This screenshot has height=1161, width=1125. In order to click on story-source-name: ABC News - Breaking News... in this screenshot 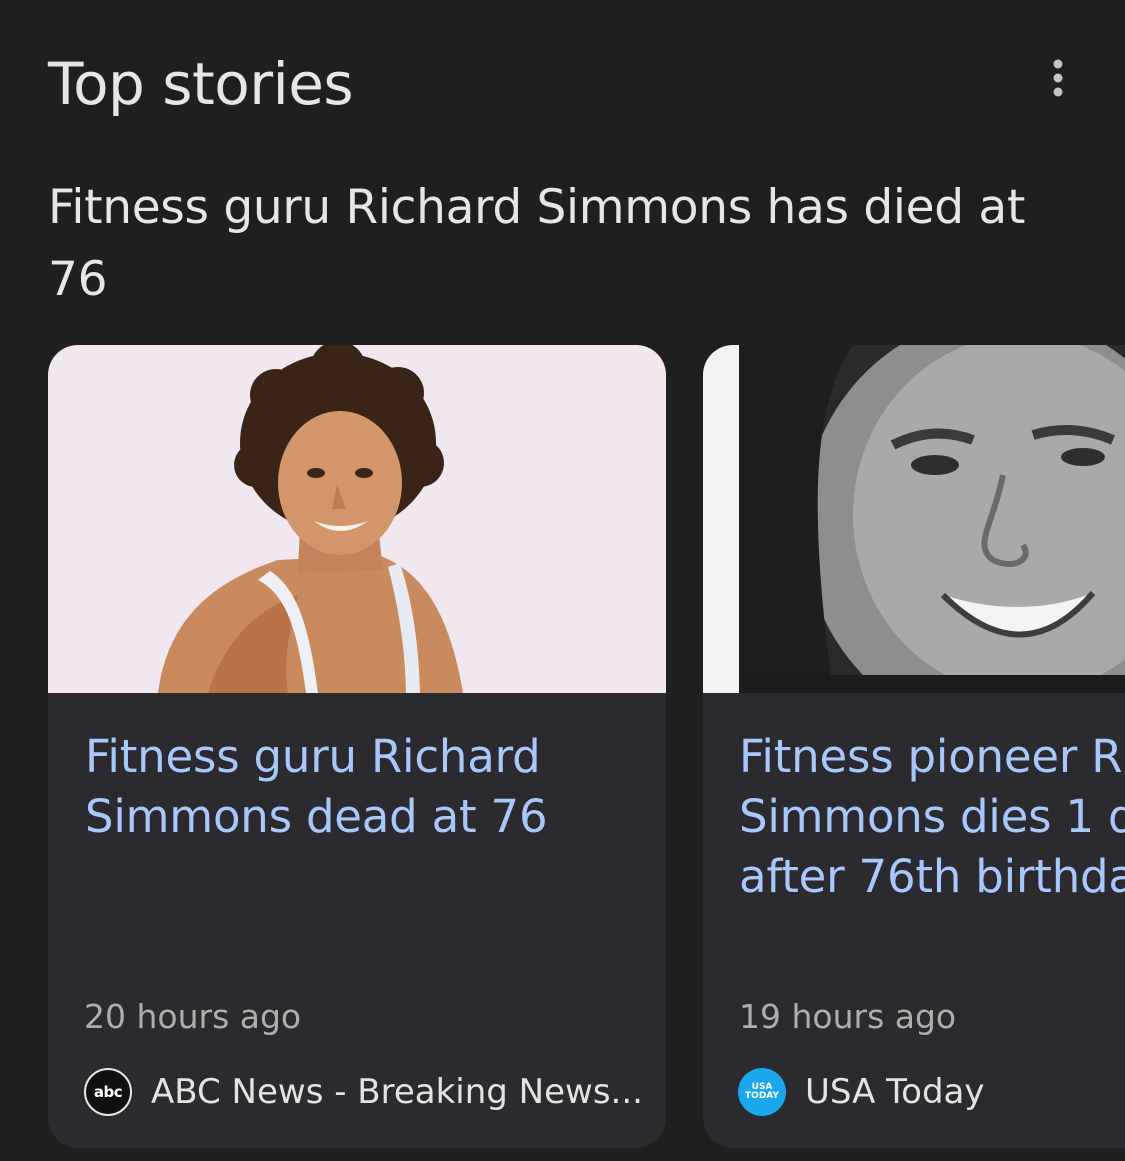, I will do `click(397, 1092)`.